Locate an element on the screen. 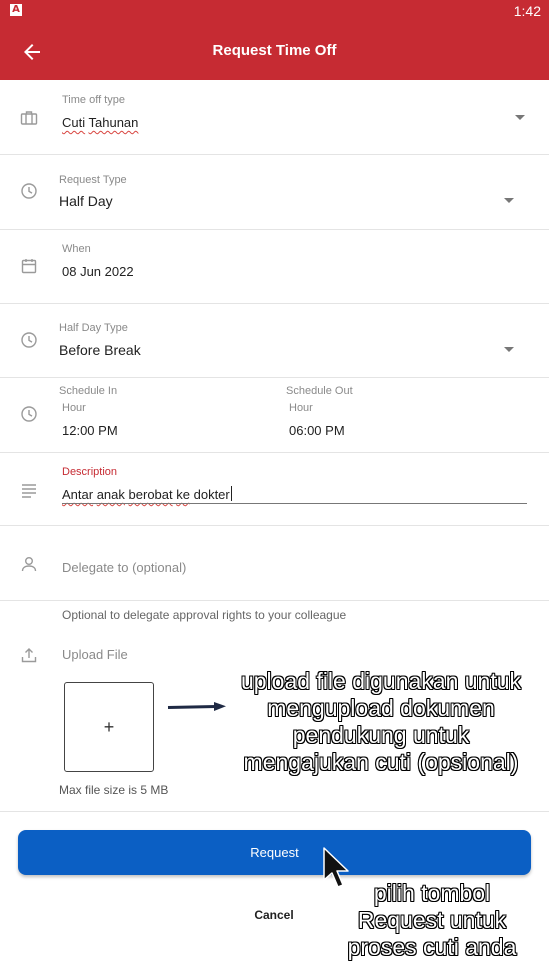 The image size is (549, 973). half-day-type-field: Half Day Type Before Break is located at coordinates (274, 341).